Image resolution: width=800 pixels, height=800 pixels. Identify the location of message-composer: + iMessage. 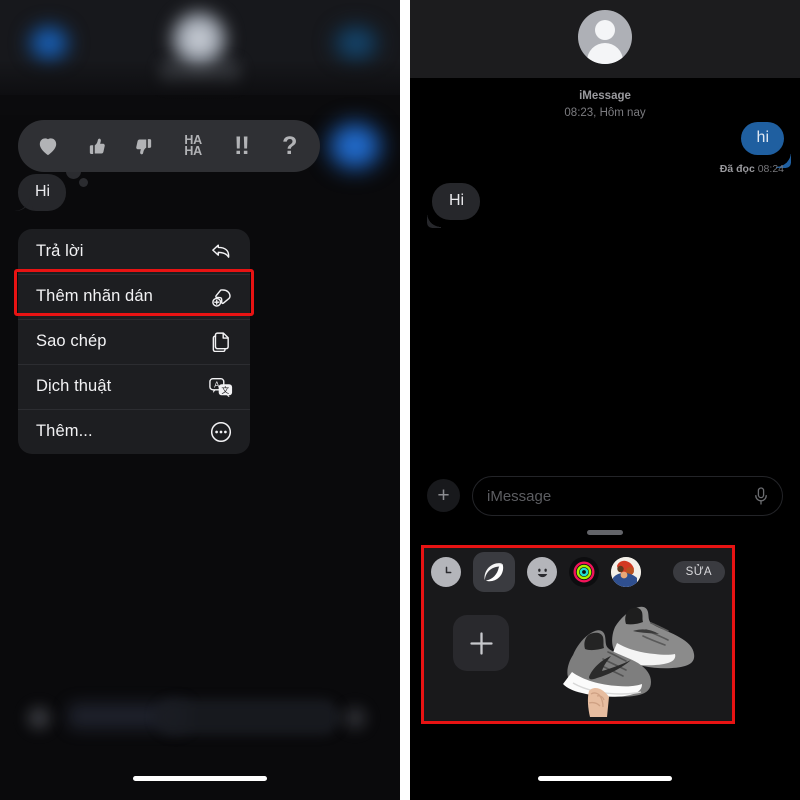
(605, 496).